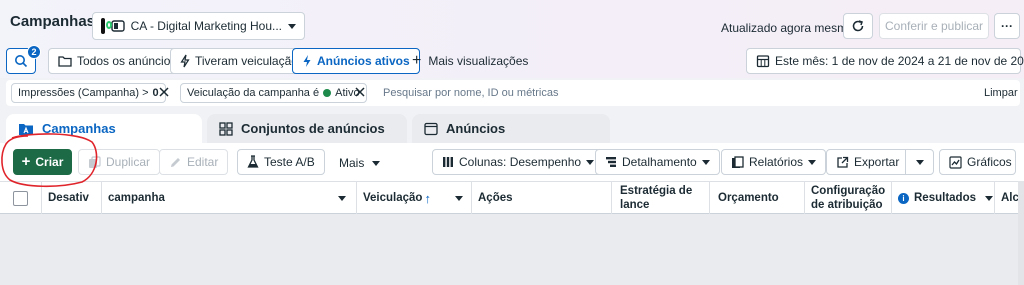 This screenshot has width=1024, height=285. What do you see at coordinates (737, 162) in the screenshot?
I see `reports-icon` at bounding box center [737, 162].